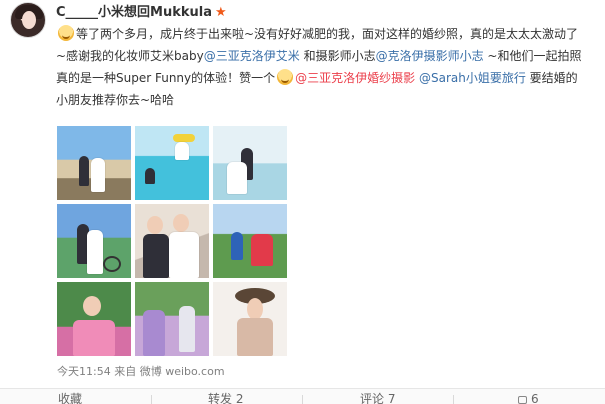 The width and height of the screenshot is (605, 404). What do you see at coordinates (221, 12) in the screenshot?
I see `red-star-icon: ★` at bounding box center [221, 12].